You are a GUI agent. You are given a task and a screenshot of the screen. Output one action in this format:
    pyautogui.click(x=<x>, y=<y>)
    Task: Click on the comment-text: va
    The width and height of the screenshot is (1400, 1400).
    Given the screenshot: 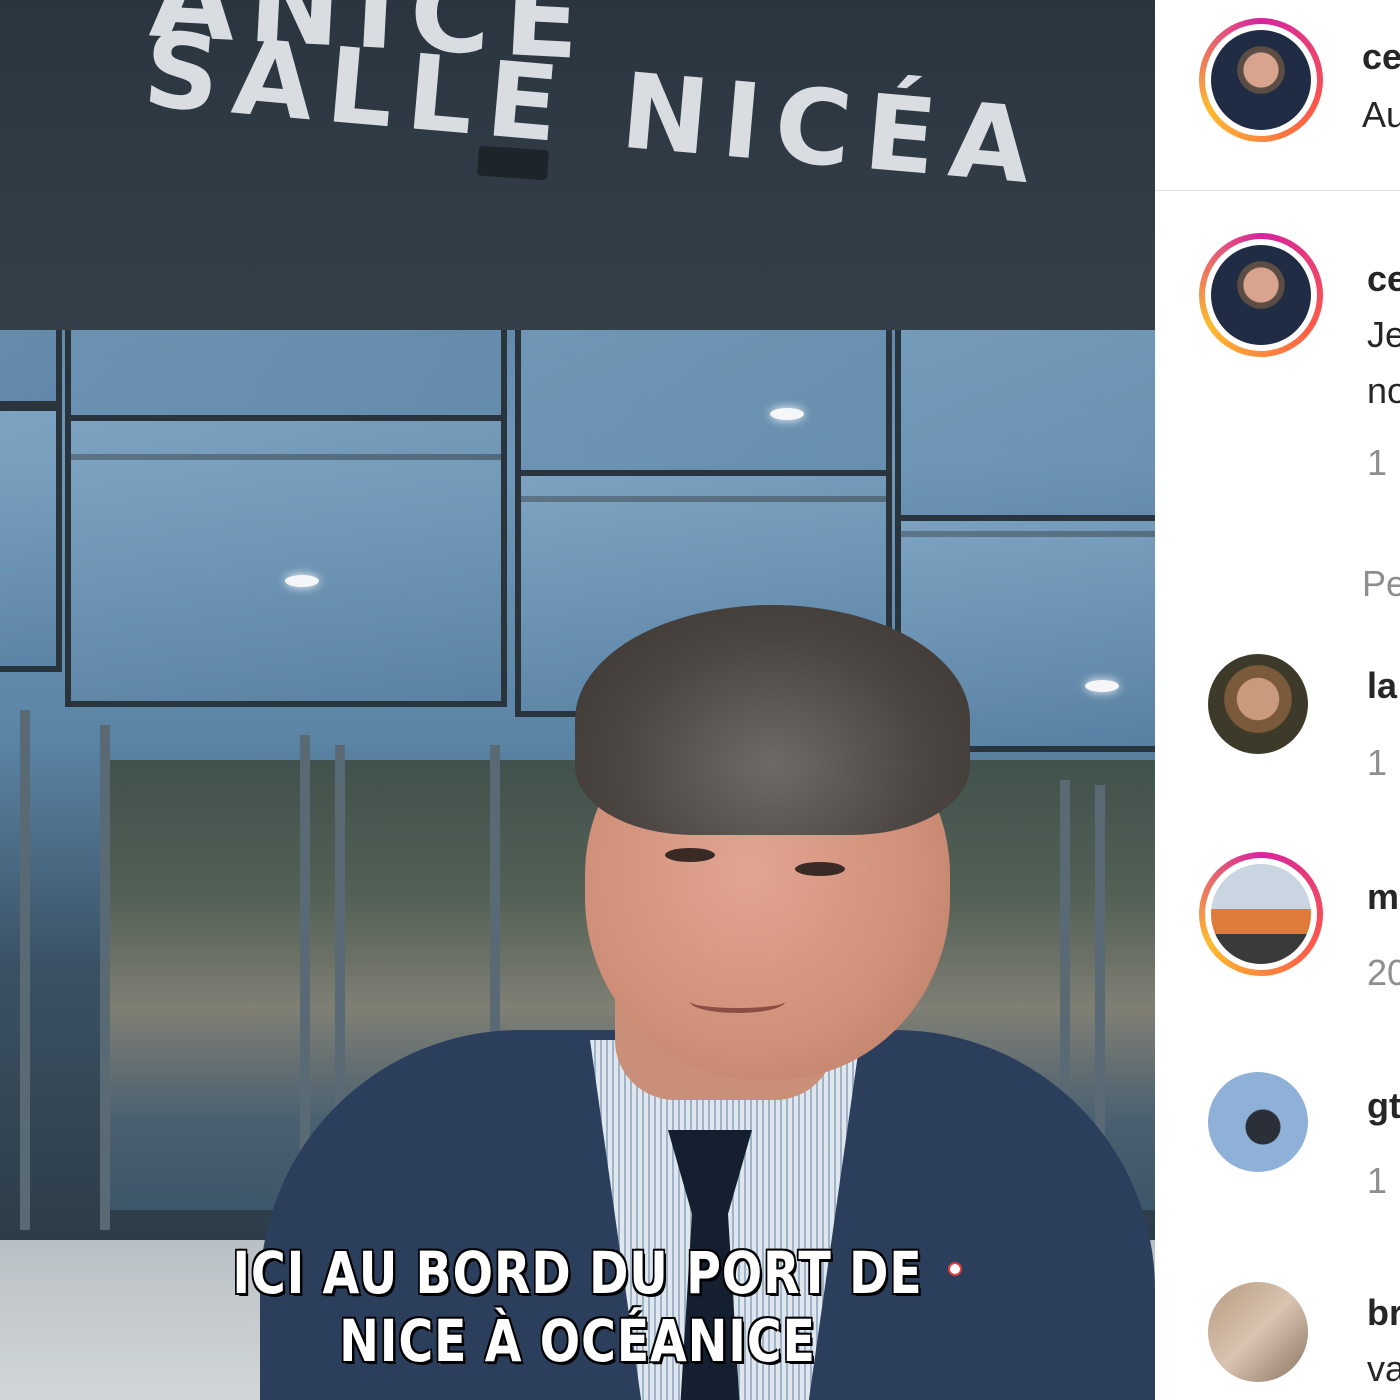 What is the action you would take?
    pyautogui.click(x=1383, y=1368)
    